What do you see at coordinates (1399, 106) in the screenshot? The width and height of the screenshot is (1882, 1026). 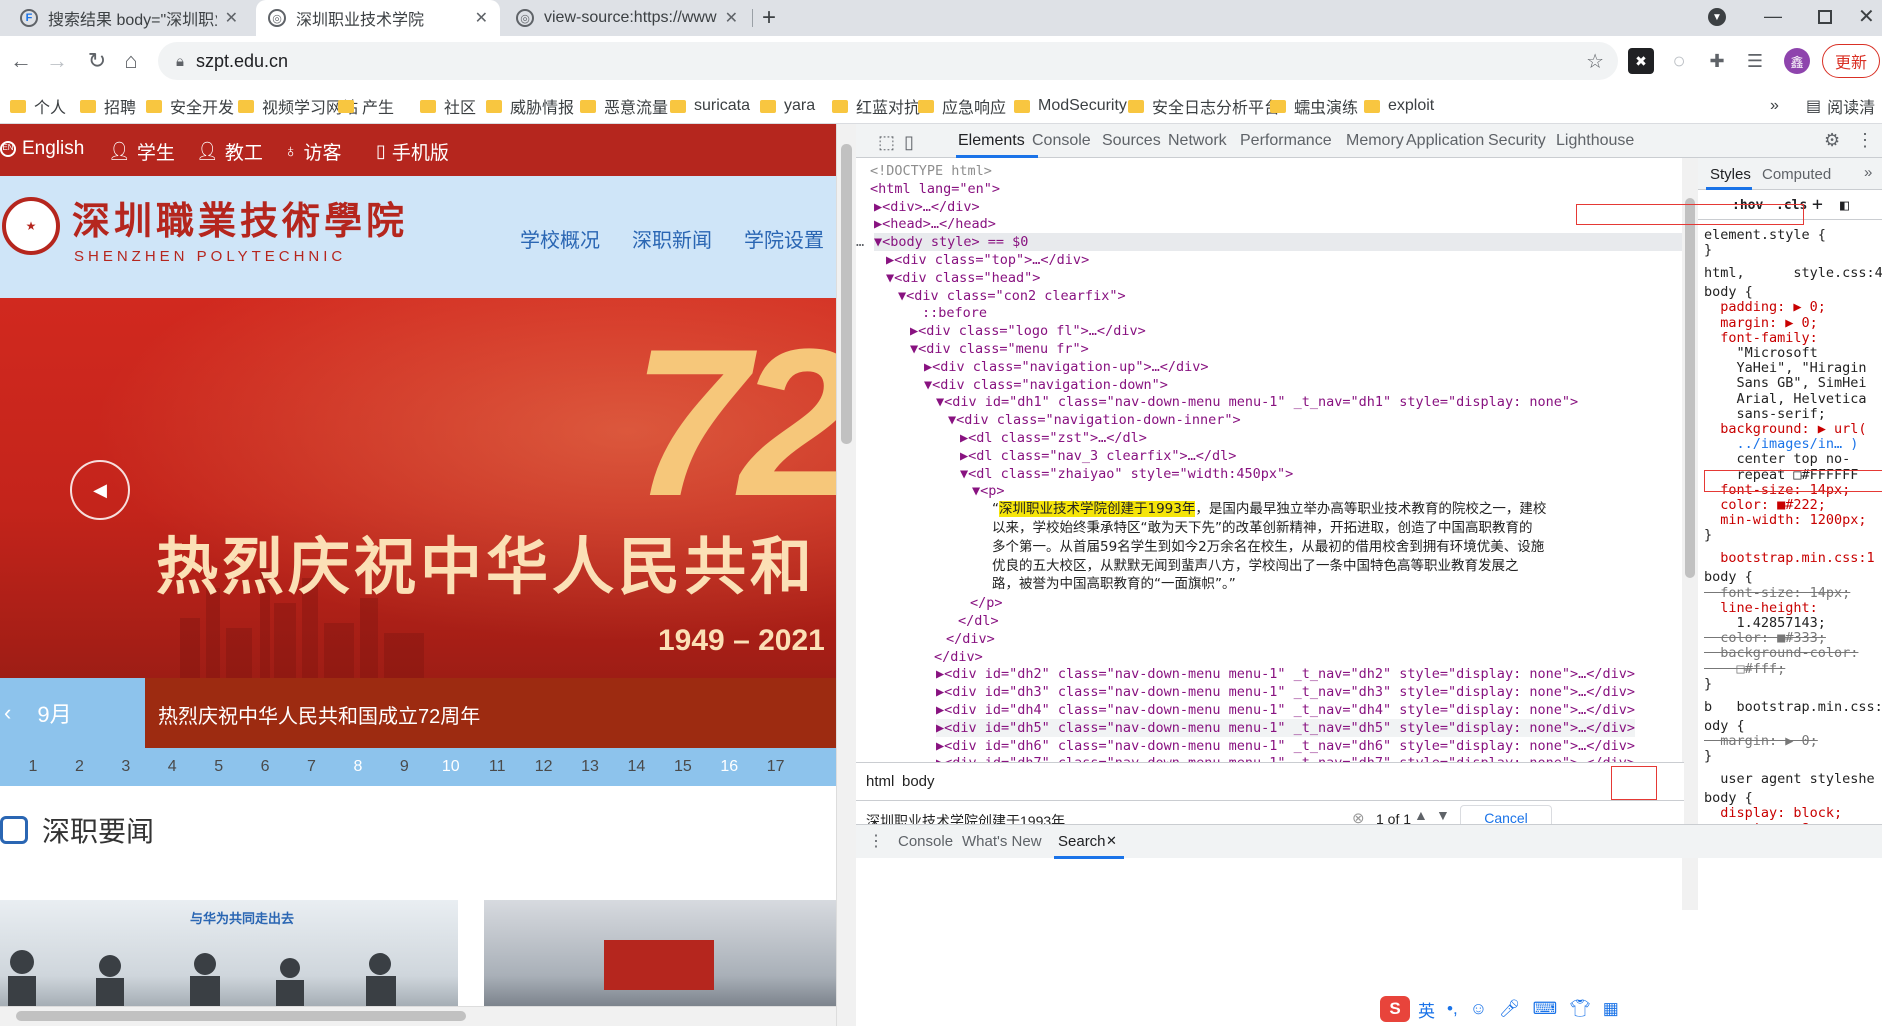 I see `bookmark-item: exploit` at bounding box center [1399, 106].